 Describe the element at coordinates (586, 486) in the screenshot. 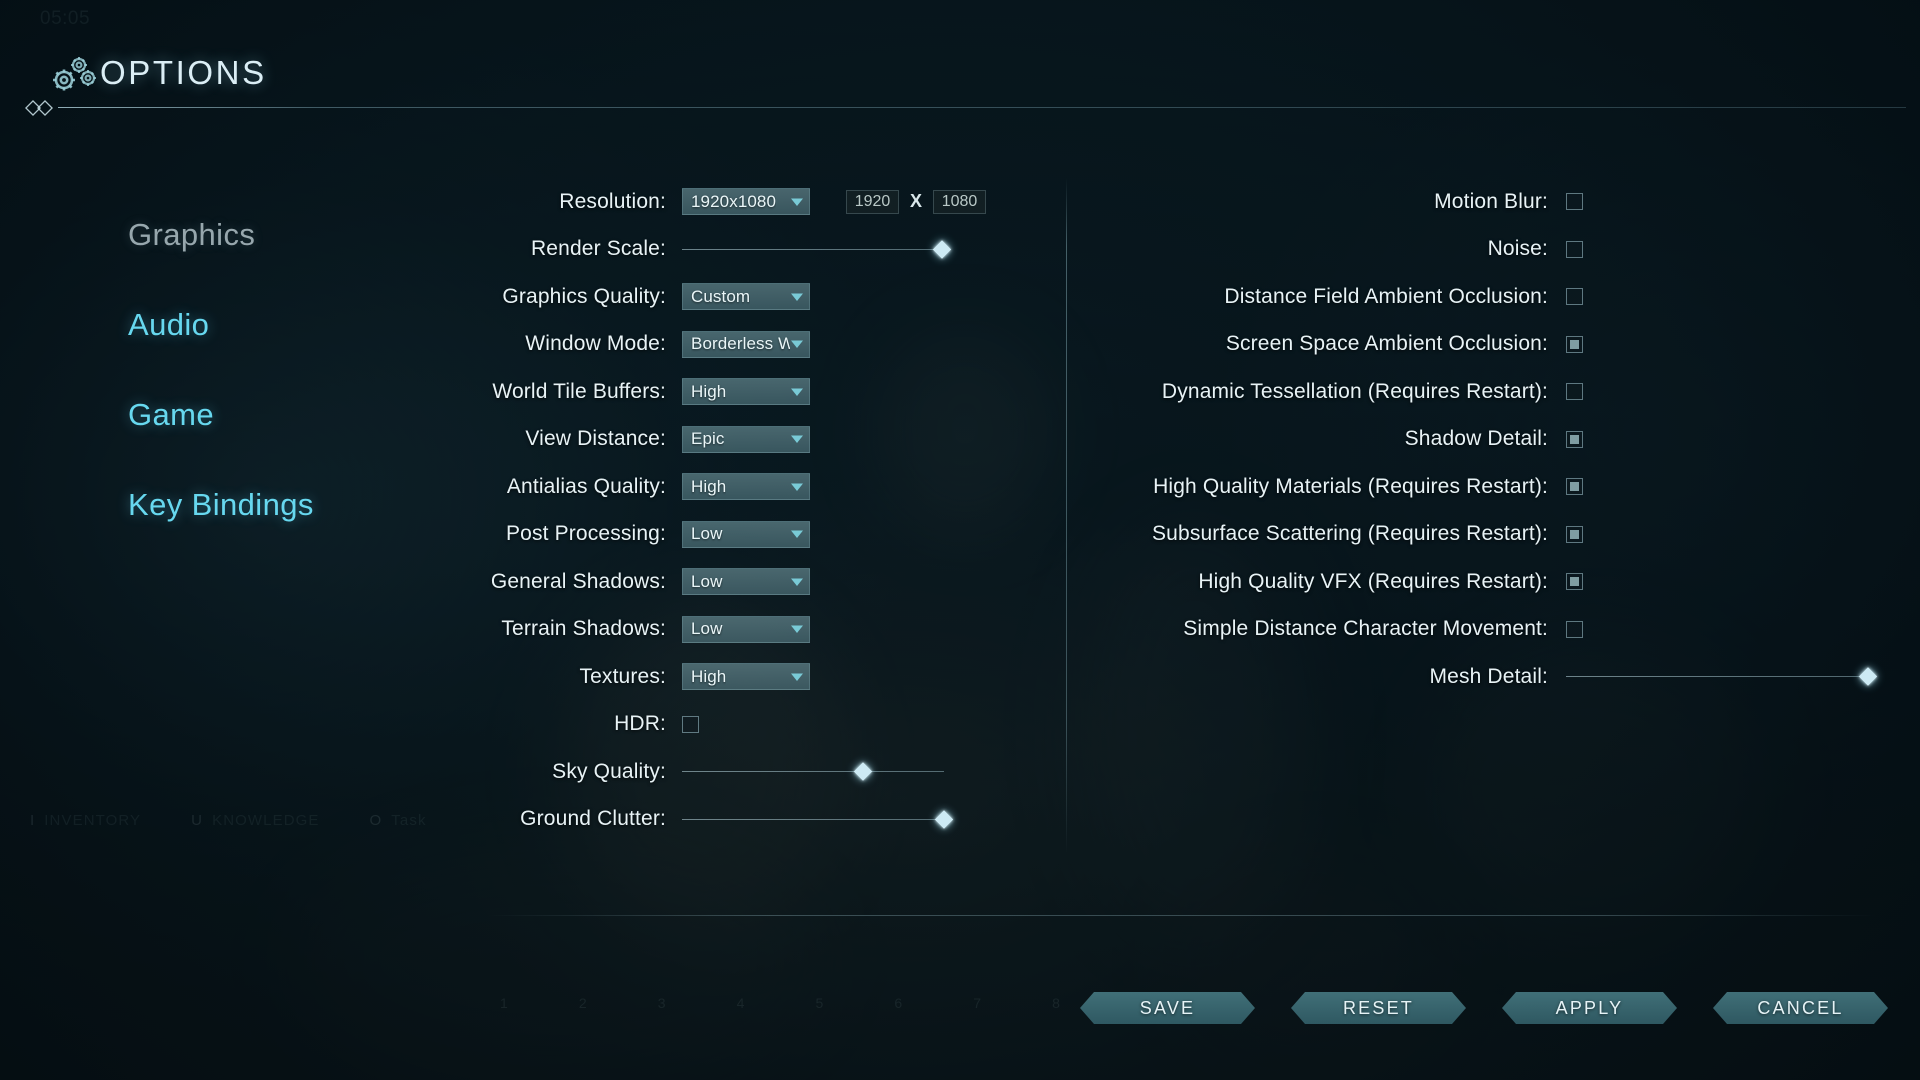

I see `antialias-quality-label: Antialias Quality:` at that location.